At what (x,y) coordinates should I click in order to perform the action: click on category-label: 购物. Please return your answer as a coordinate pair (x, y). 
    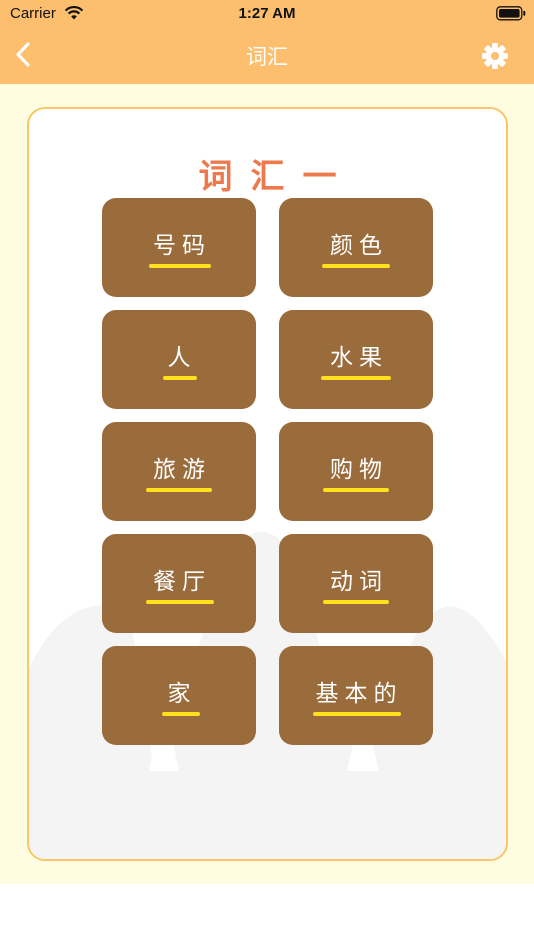
    Looking at the image, I should click on (359, 470).